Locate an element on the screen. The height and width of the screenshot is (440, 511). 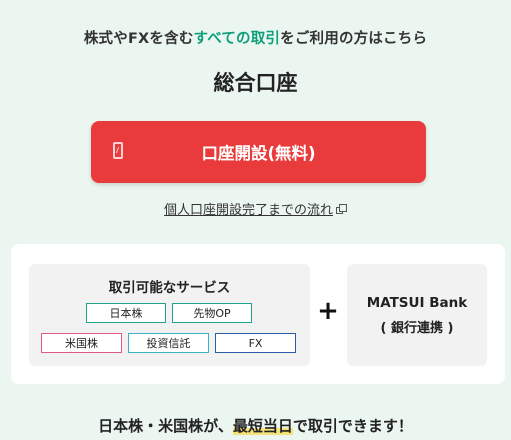
service-tag-japan-stocks: 日本株 is located at coordinates (126, 313).